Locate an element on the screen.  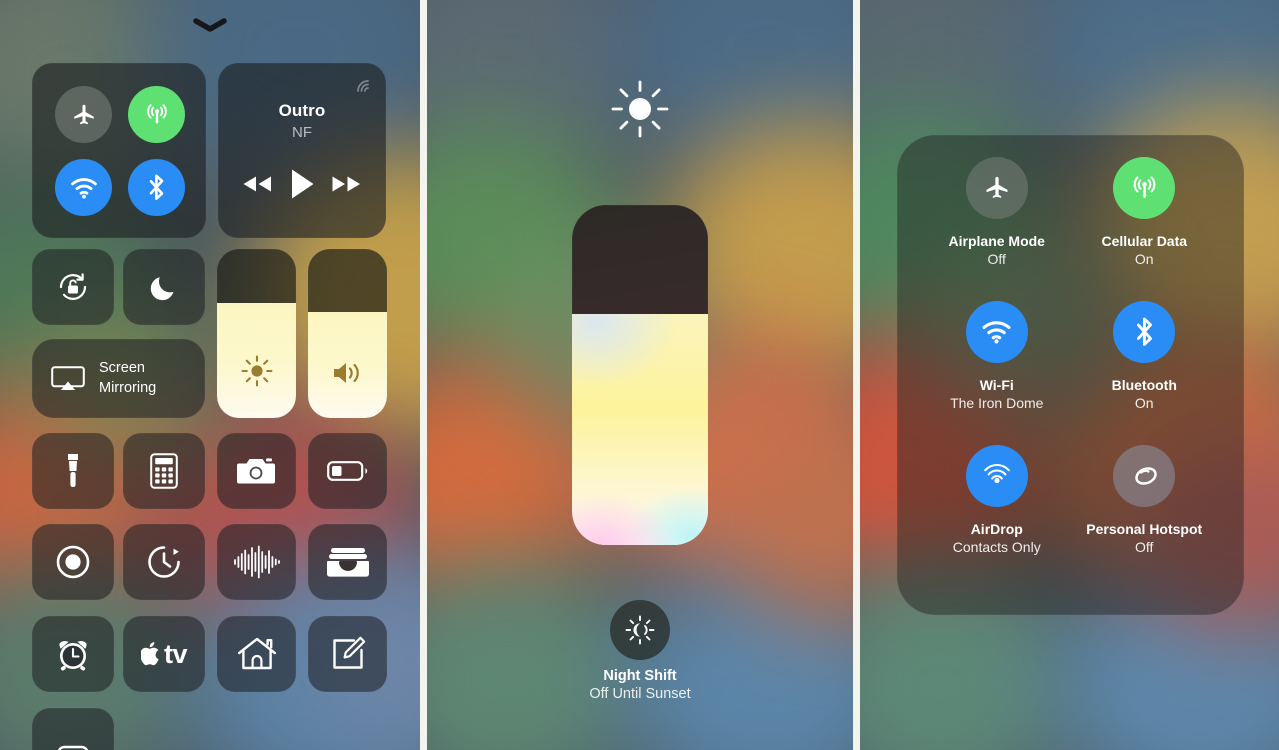
battery-icon is located at coordinates (346, 471).